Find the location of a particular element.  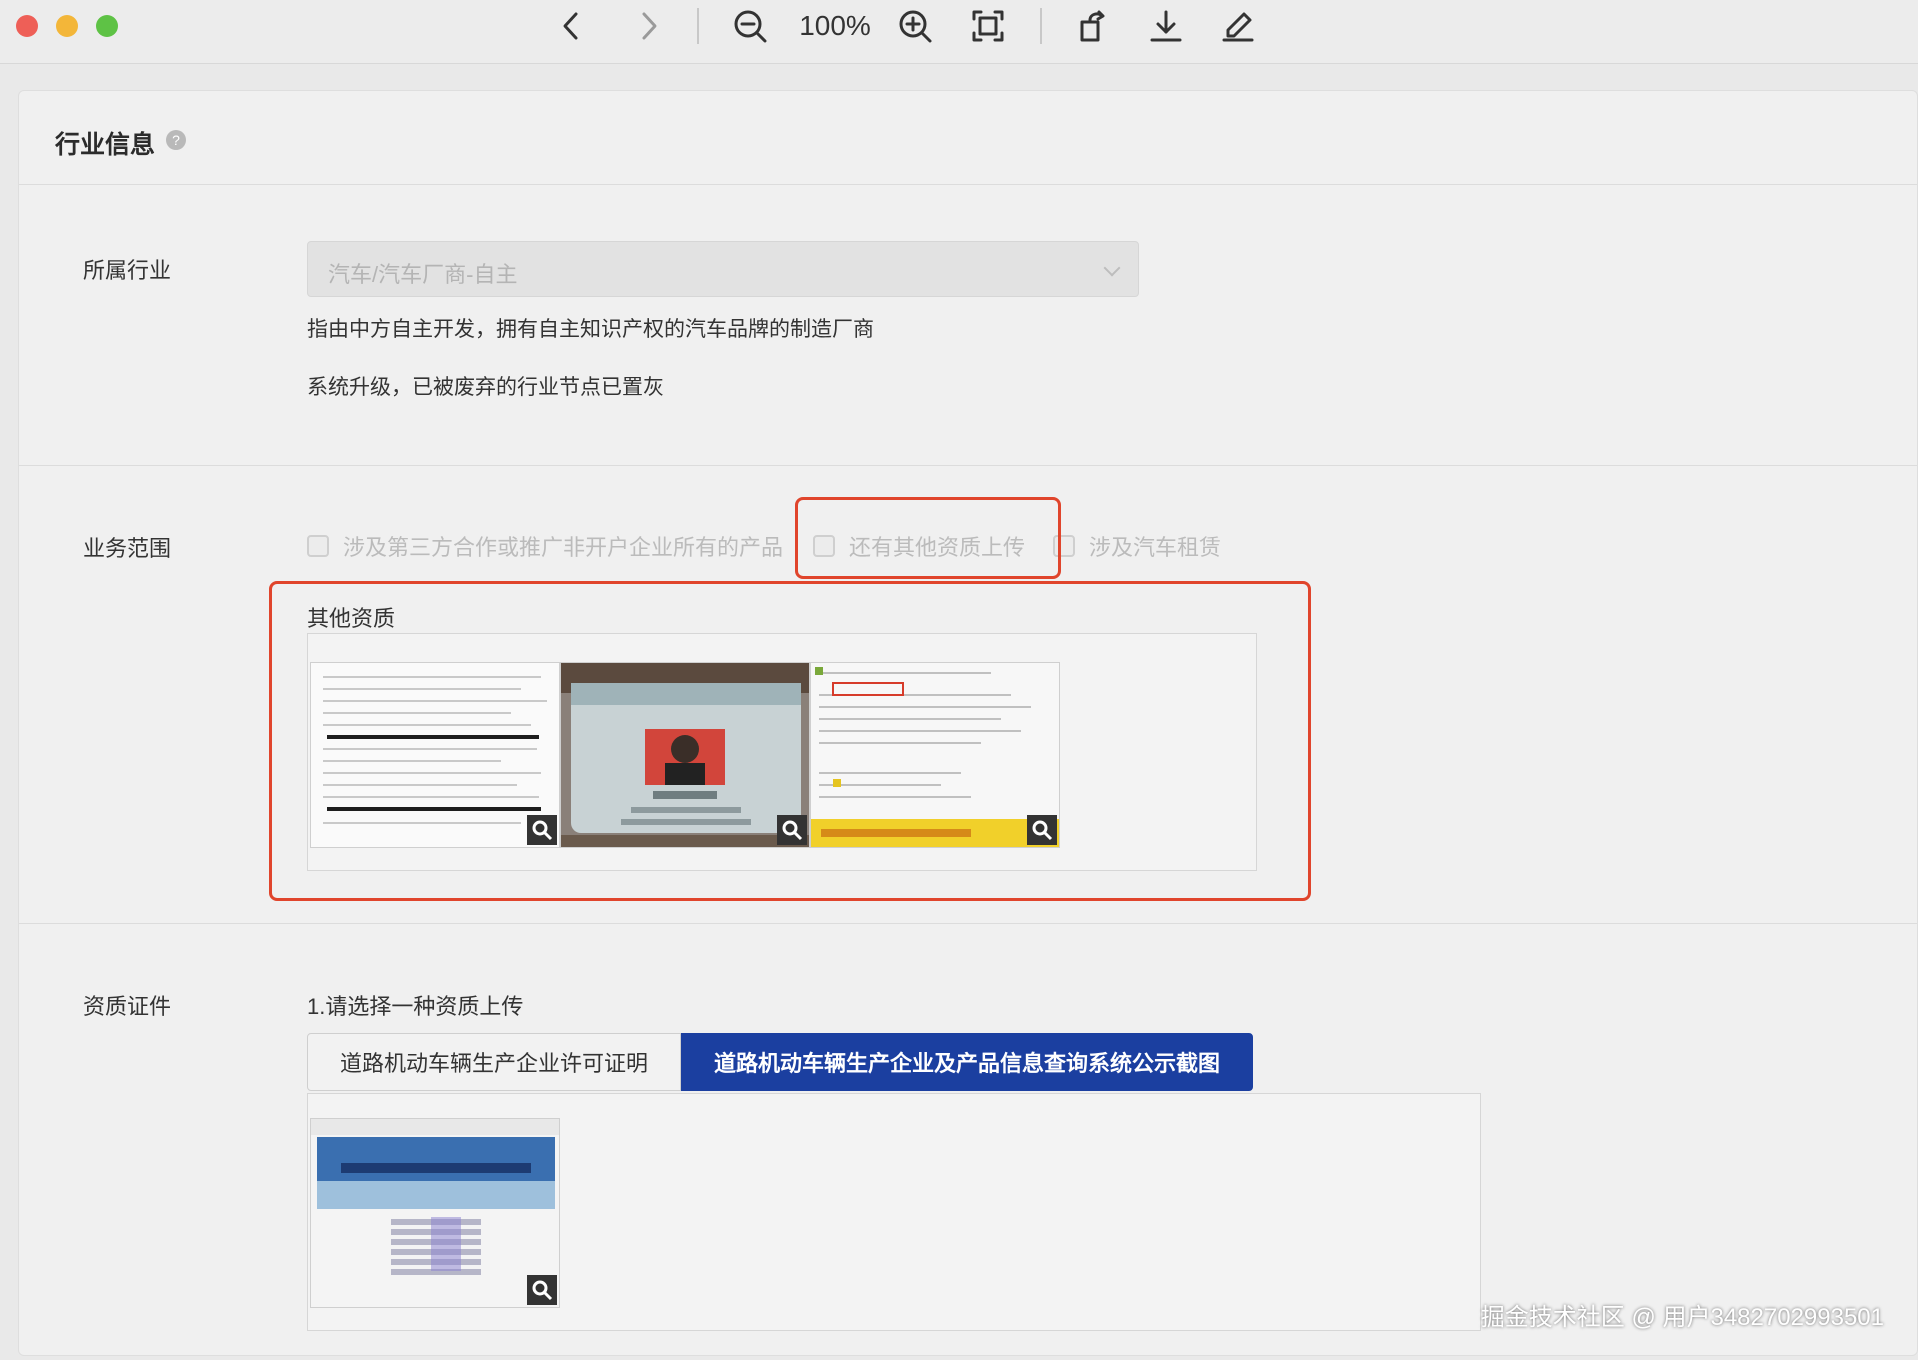

web-screenshot-thumbnail is located at coordinates (935, 755).